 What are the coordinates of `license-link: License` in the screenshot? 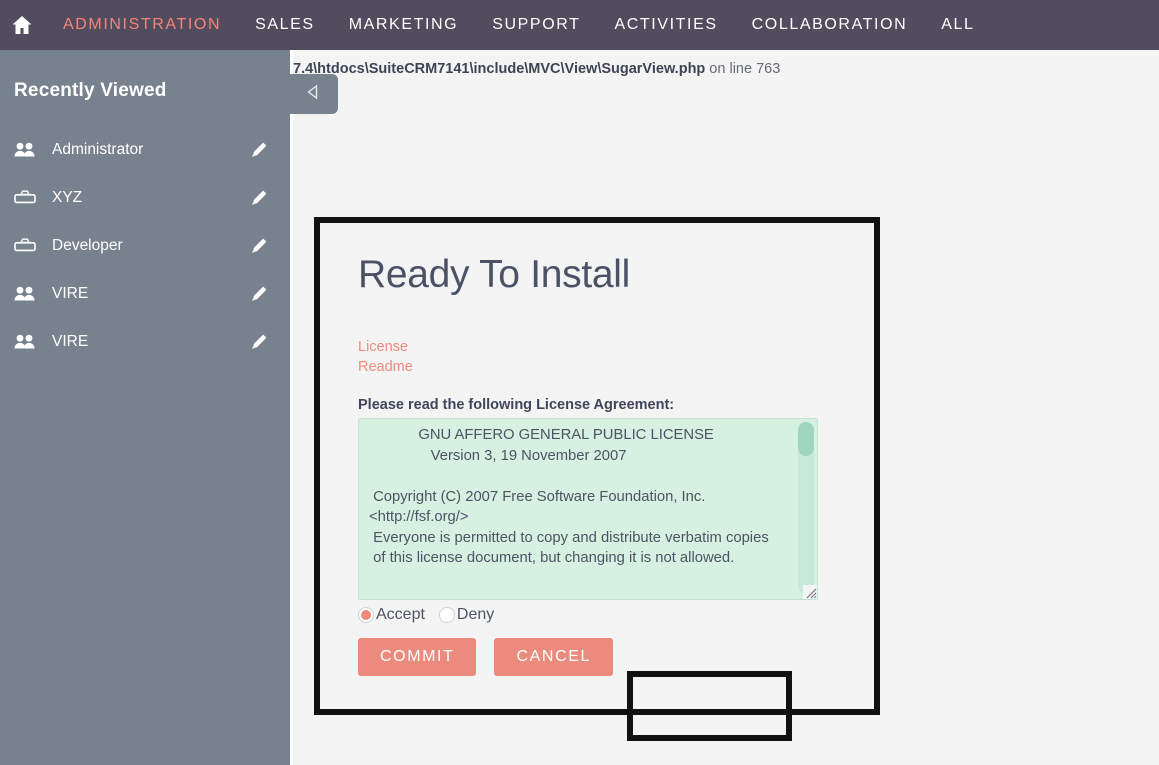 It's located at (601, 347).